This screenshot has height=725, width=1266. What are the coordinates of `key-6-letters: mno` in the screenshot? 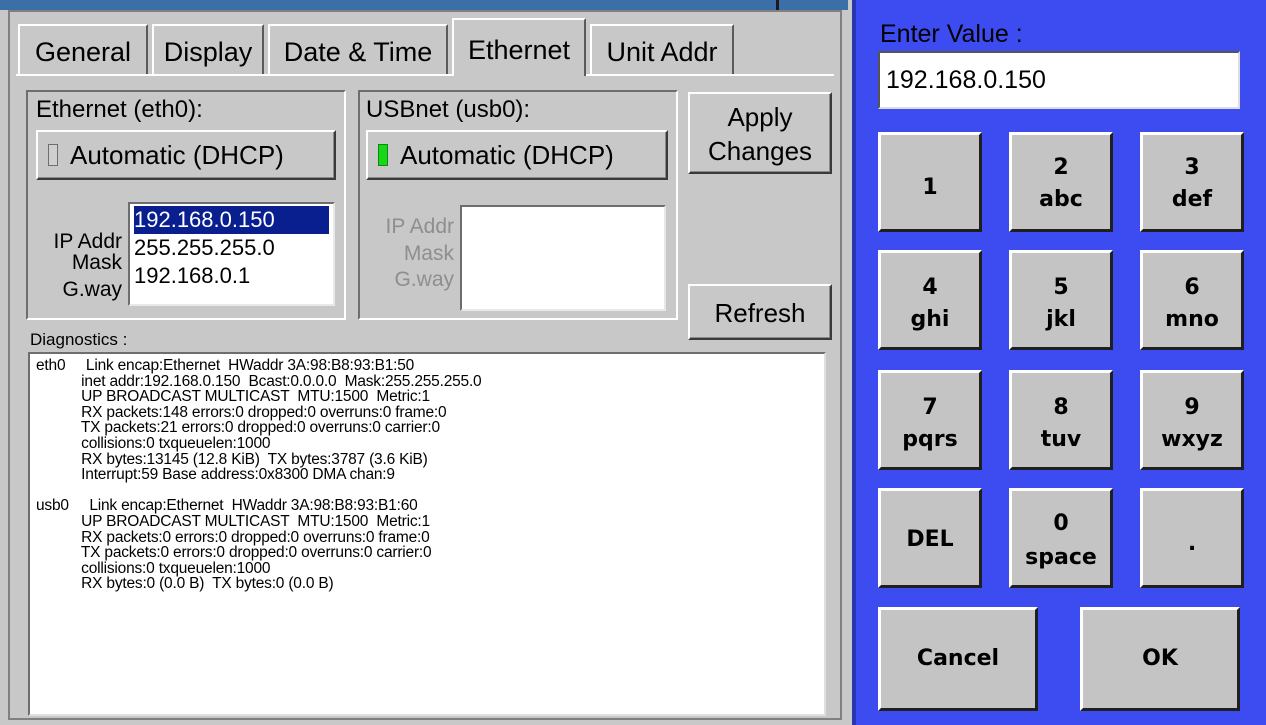 It's located at (1192, 319).